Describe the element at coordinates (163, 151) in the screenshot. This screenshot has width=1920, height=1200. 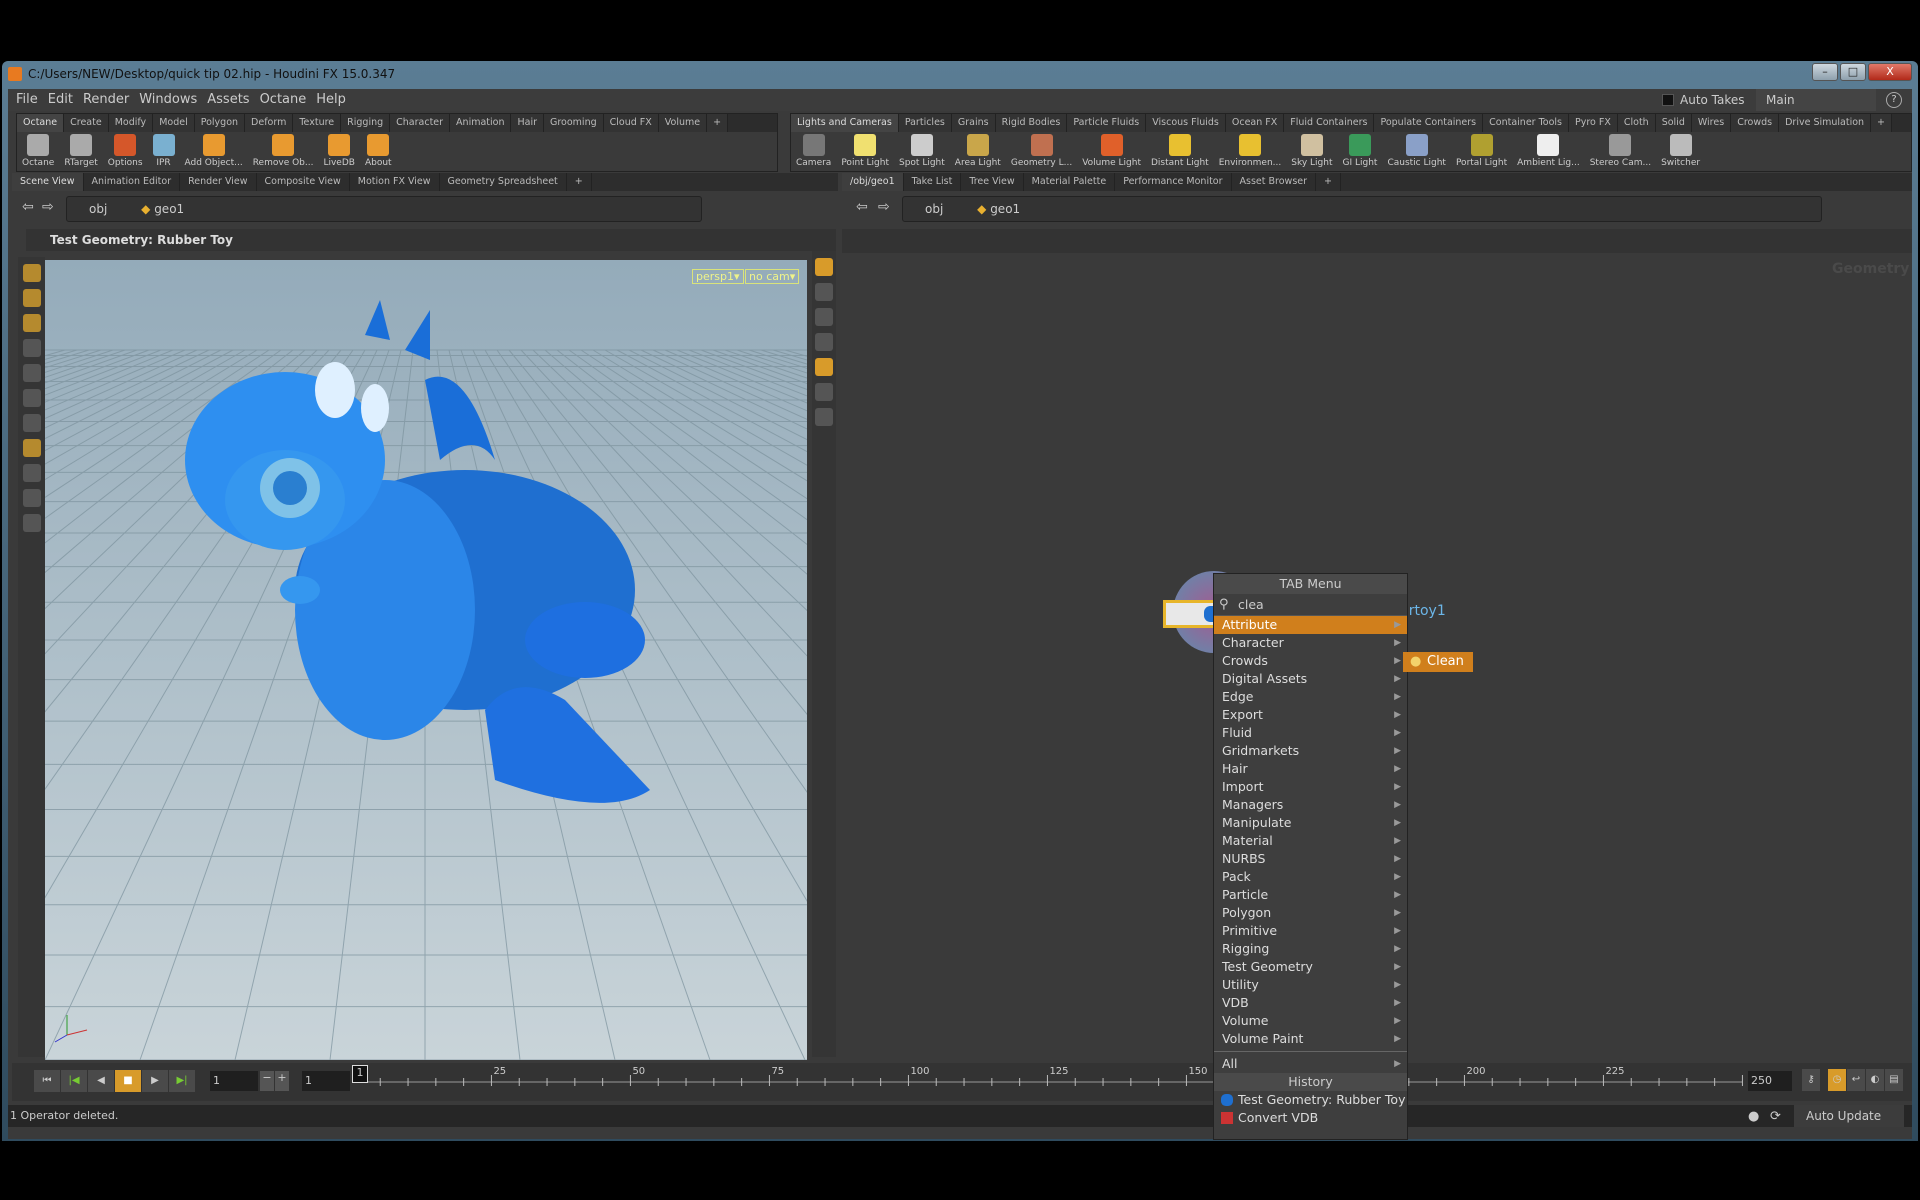
I see `shelf-tool: IPR` at that location.